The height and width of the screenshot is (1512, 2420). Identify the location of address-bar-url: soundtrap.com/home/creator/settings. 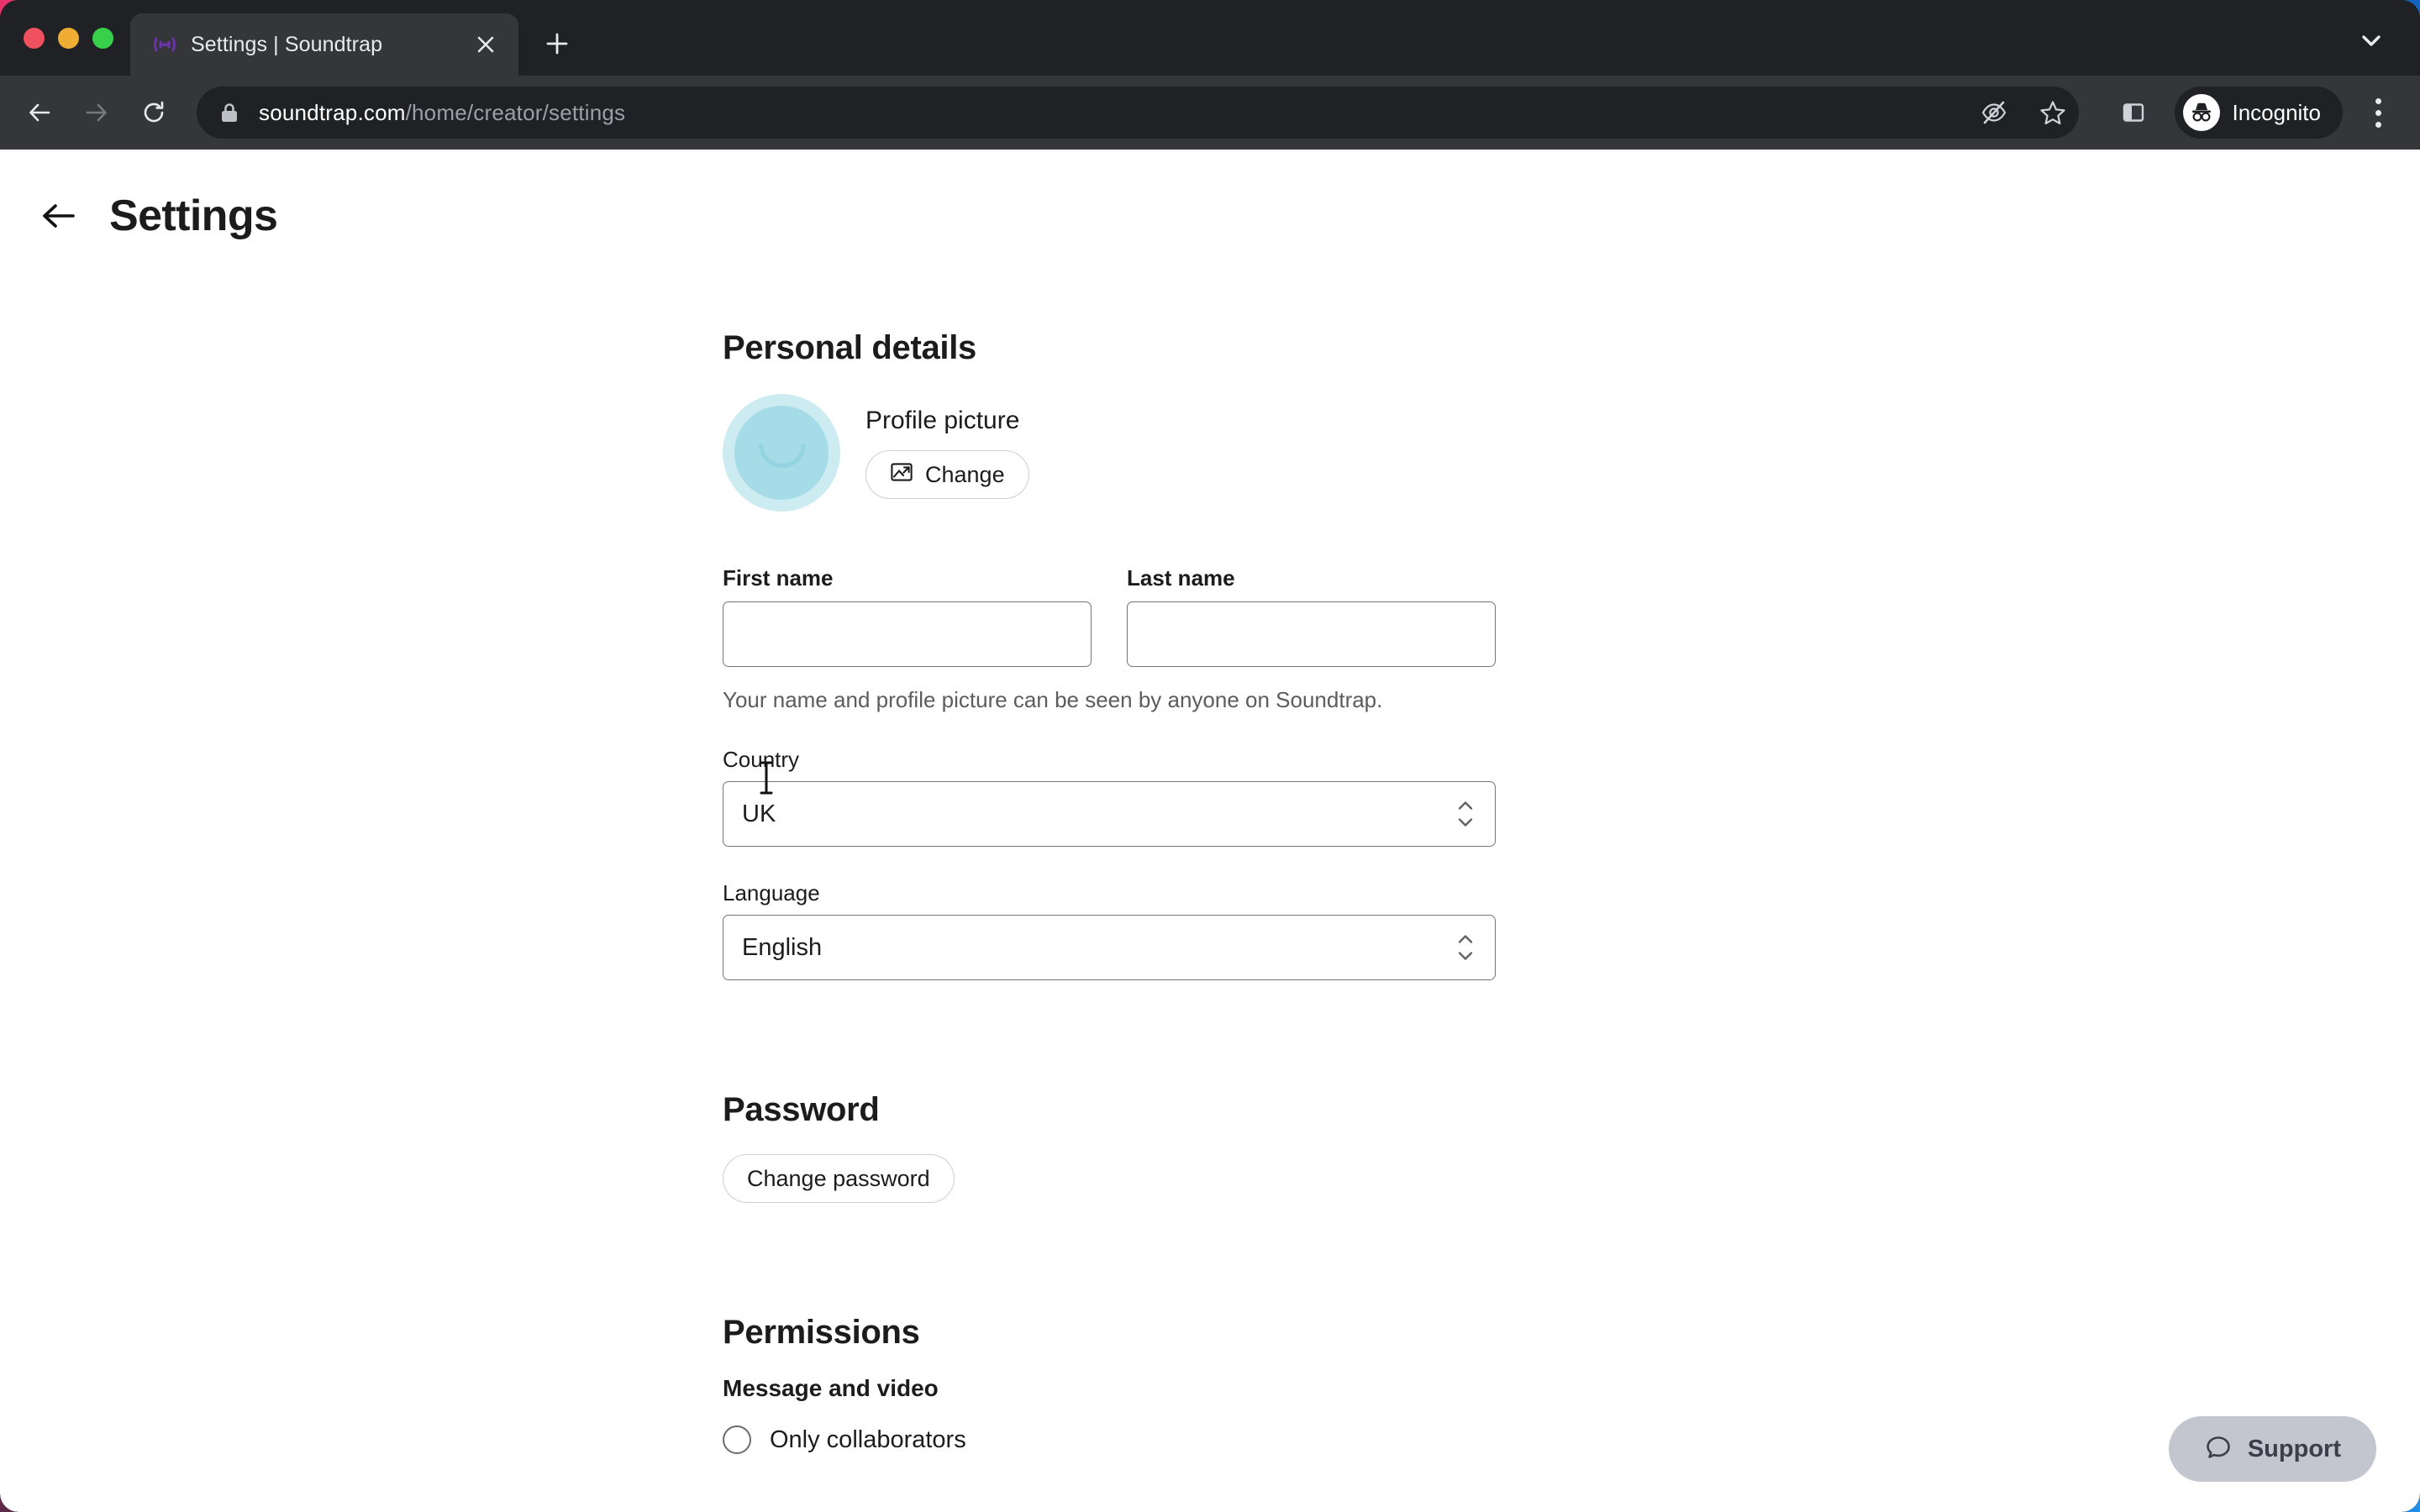
(442, 113).